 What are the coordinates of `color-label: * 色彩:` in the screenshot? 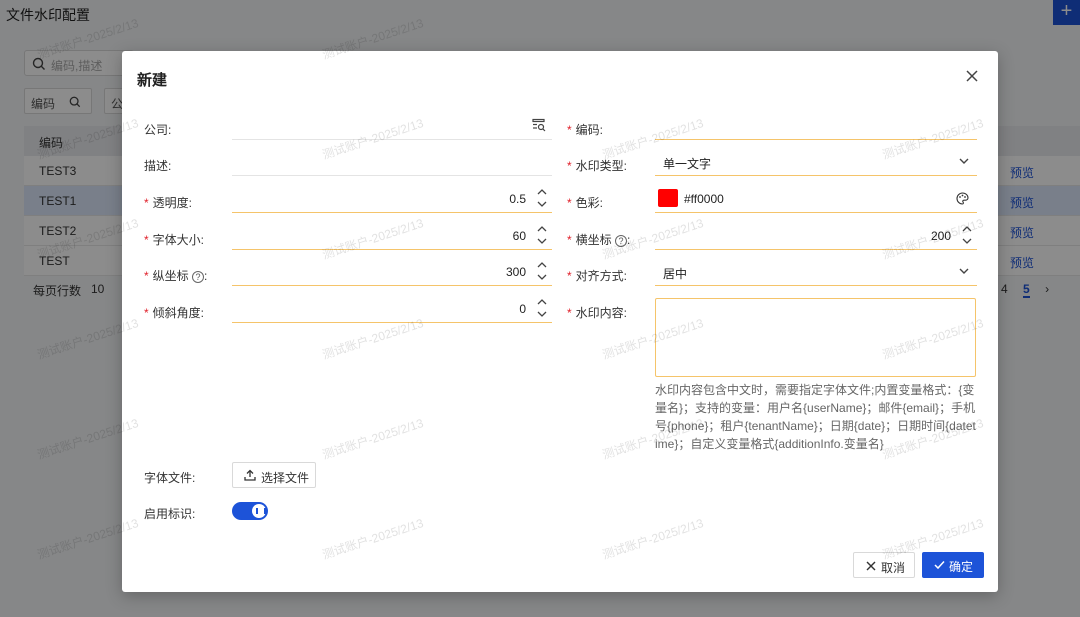 It's located at (585, 203).